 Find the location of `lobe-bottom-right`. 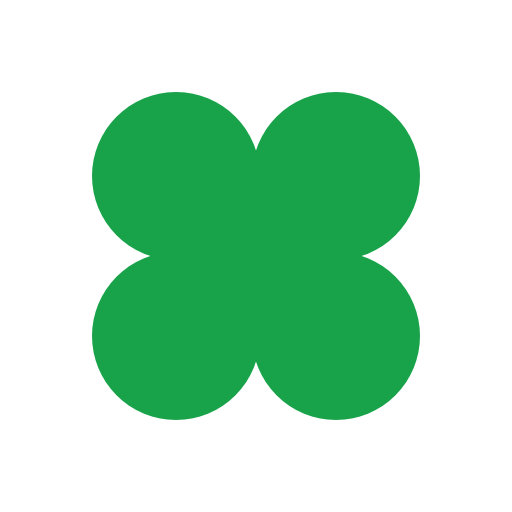

lobe-bottom-right is located at coordinates (336, 336).